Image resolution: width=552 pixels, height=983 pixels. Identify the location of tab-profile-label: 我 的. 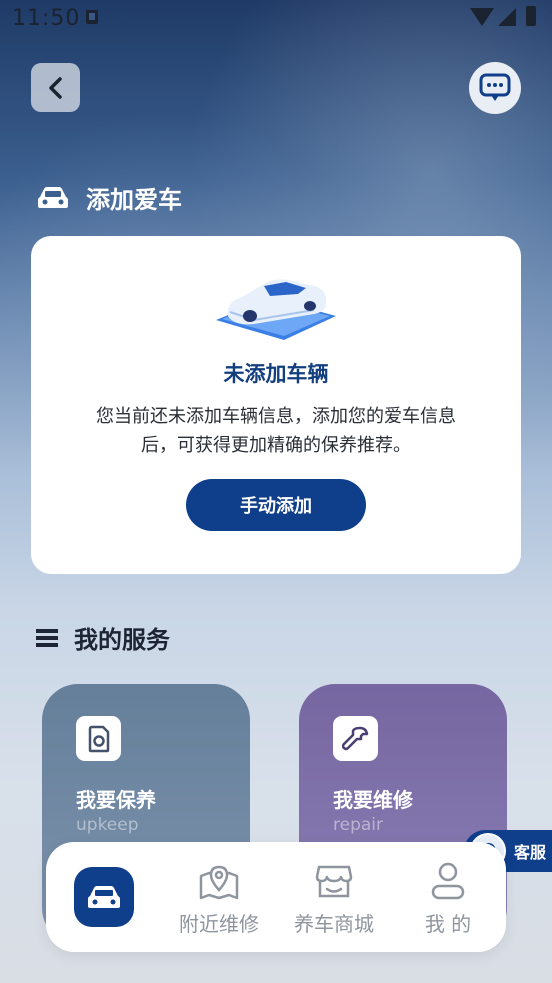
(448, 924).